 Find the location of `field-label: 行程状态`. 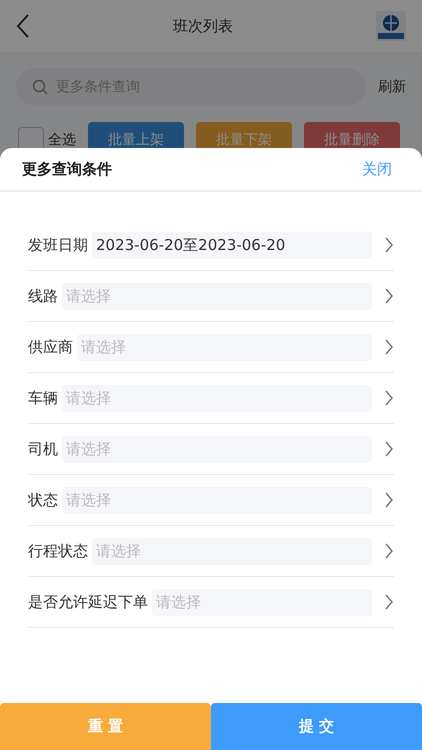

field-label: 行程状态 is located at coordinates (58, 551).